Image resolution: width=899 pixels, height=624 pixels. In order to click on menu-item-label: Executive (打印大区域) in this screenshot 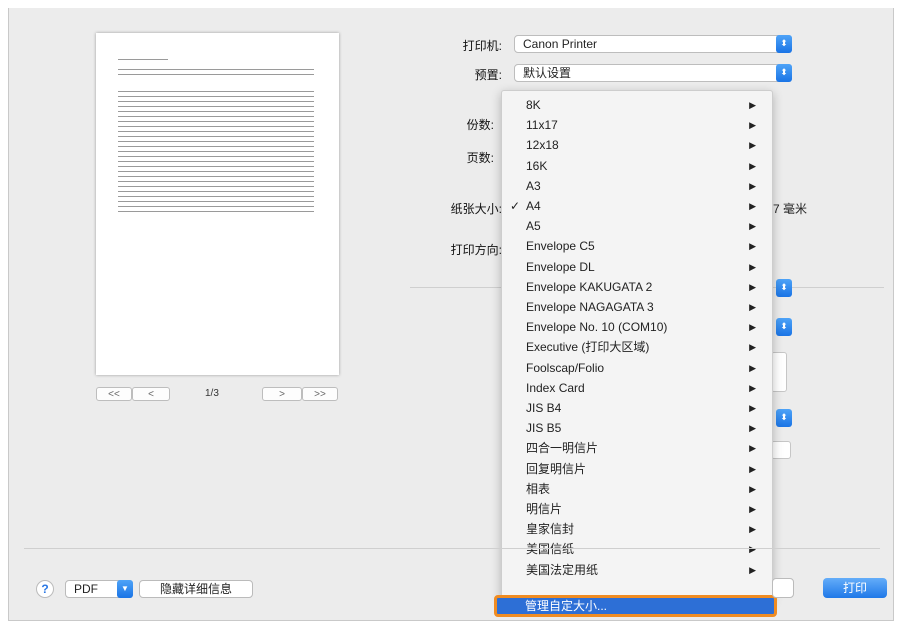, I will do `click(588, 347)`.